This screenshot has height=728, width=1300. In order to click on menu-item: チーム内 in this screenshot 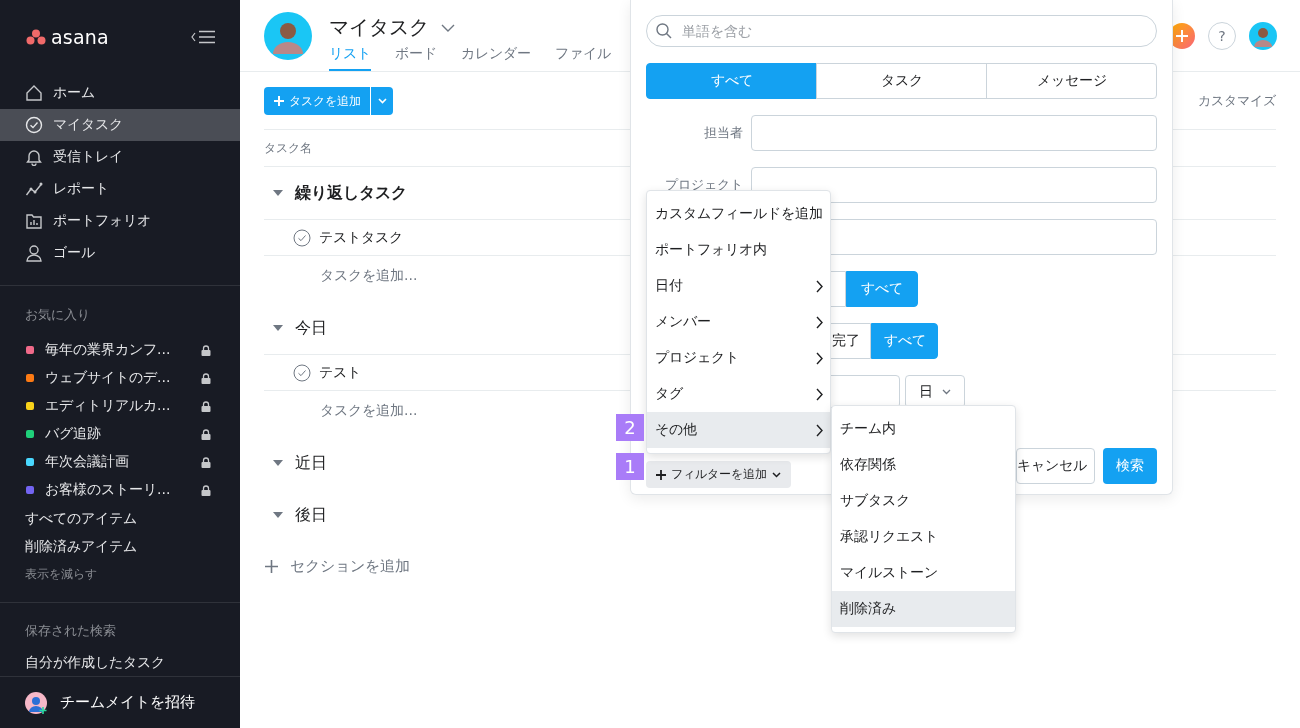, I will do `click(923, 429)`.